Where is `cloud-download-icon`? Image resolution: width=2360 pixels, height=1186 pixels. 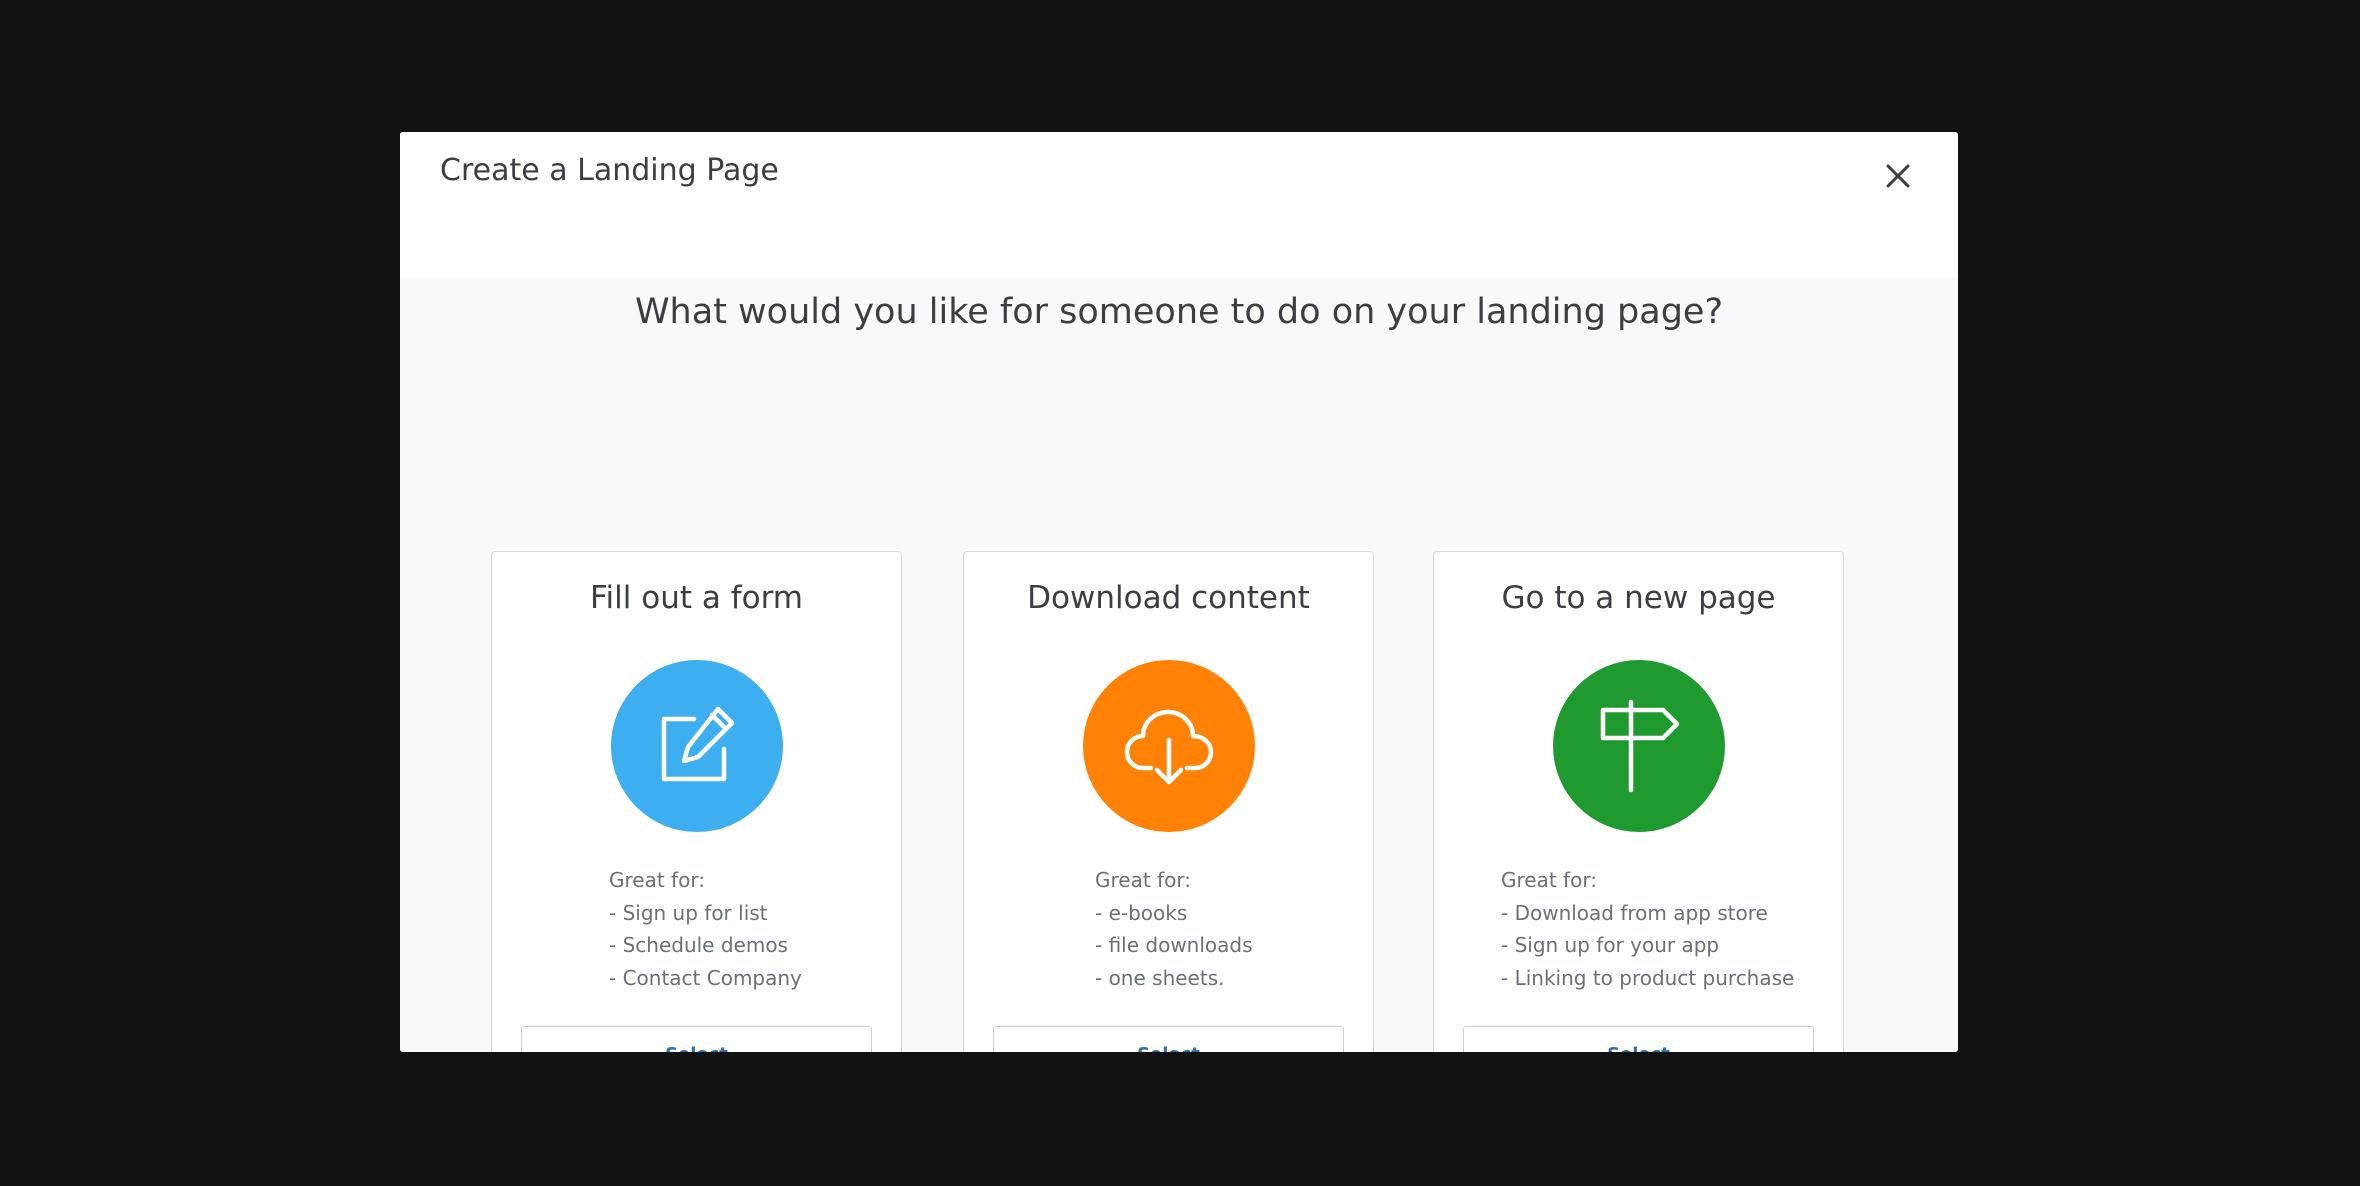 cloud-download-icon is located at coordinates (1169, 747).